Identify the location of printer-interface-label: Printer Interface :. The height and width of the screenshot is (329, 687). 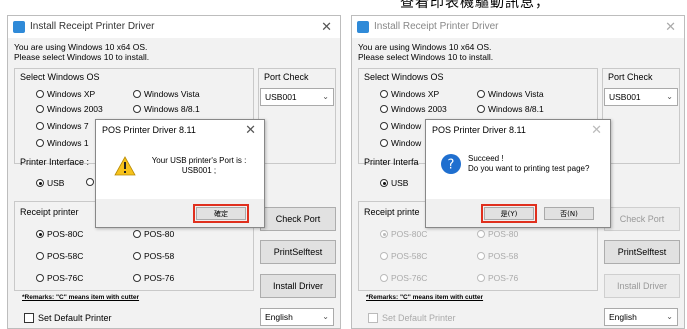
(55, 162).